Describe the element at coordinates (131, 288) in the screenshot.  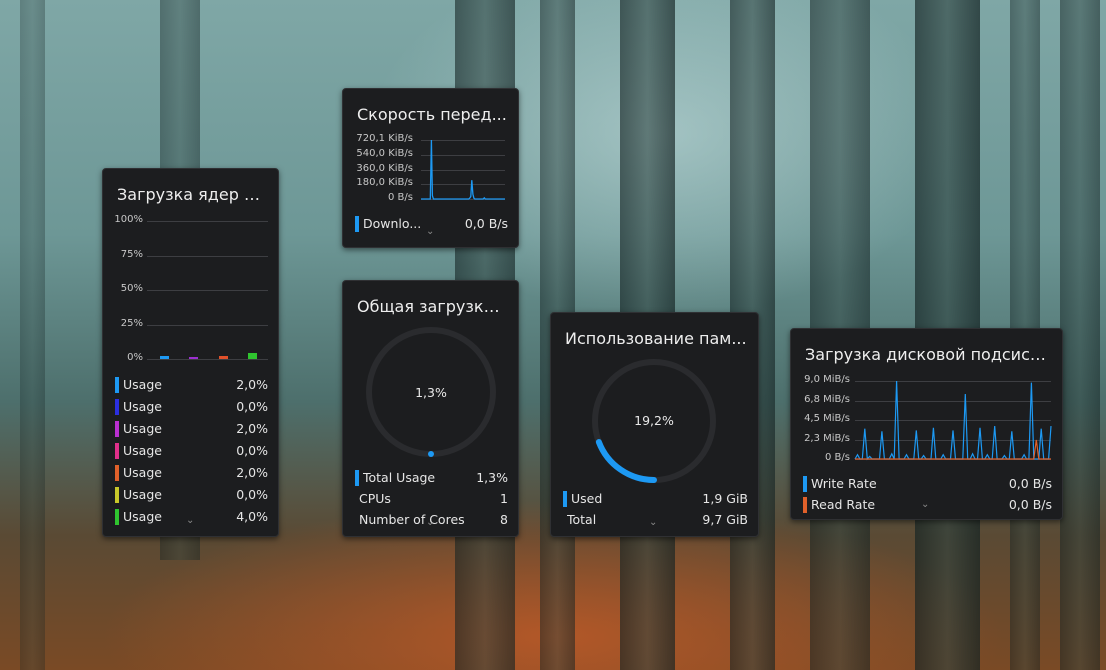
I see `y-tick-label: 50%` at that location.